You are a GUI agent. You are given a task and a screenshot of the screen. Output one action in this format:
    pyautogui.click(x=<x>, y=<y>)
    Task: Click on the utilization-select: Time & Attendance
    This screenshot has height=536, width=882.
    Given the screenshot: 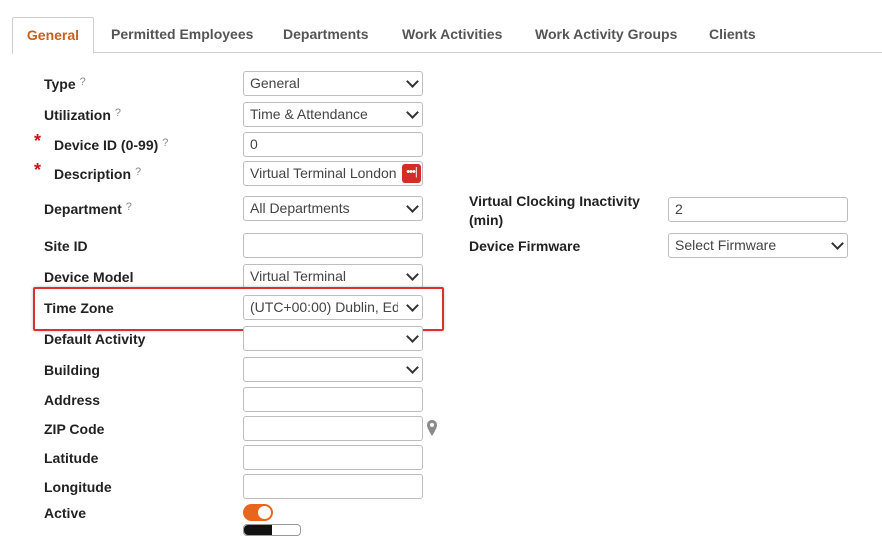 What is the action you would take?
    pyautogui.click(x=333, y=114)
    